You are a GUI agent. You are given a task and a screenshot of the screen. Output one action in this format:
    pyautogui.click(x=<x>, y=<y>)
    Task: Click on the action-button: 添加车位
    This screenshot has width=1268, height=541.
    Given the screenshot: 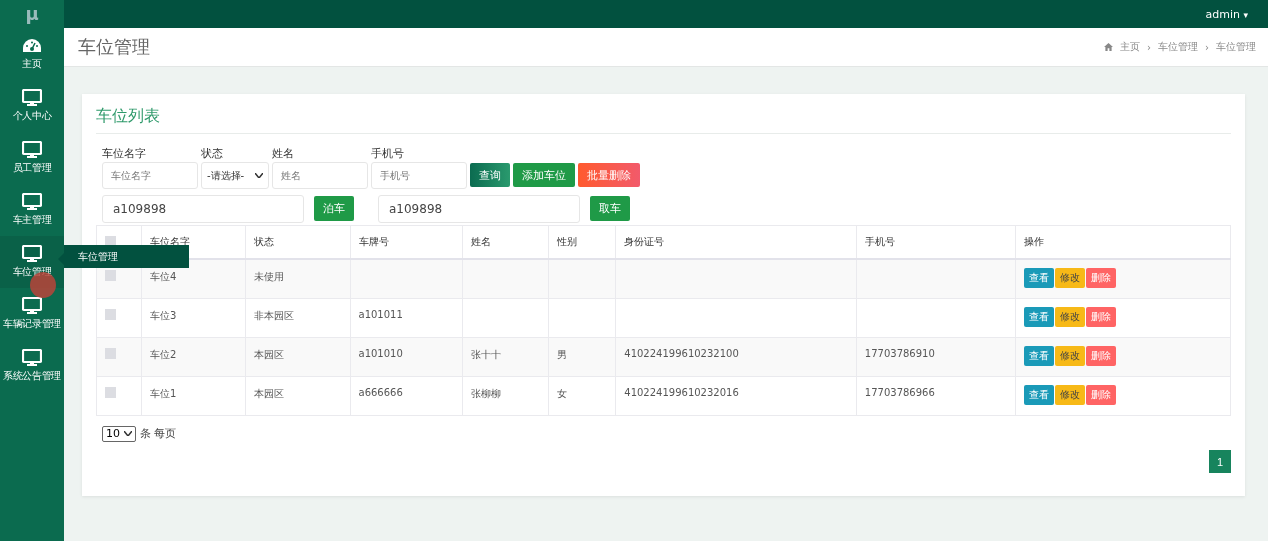 What is the action you would take?
    pyautogui.click(x=544, y=175)
    